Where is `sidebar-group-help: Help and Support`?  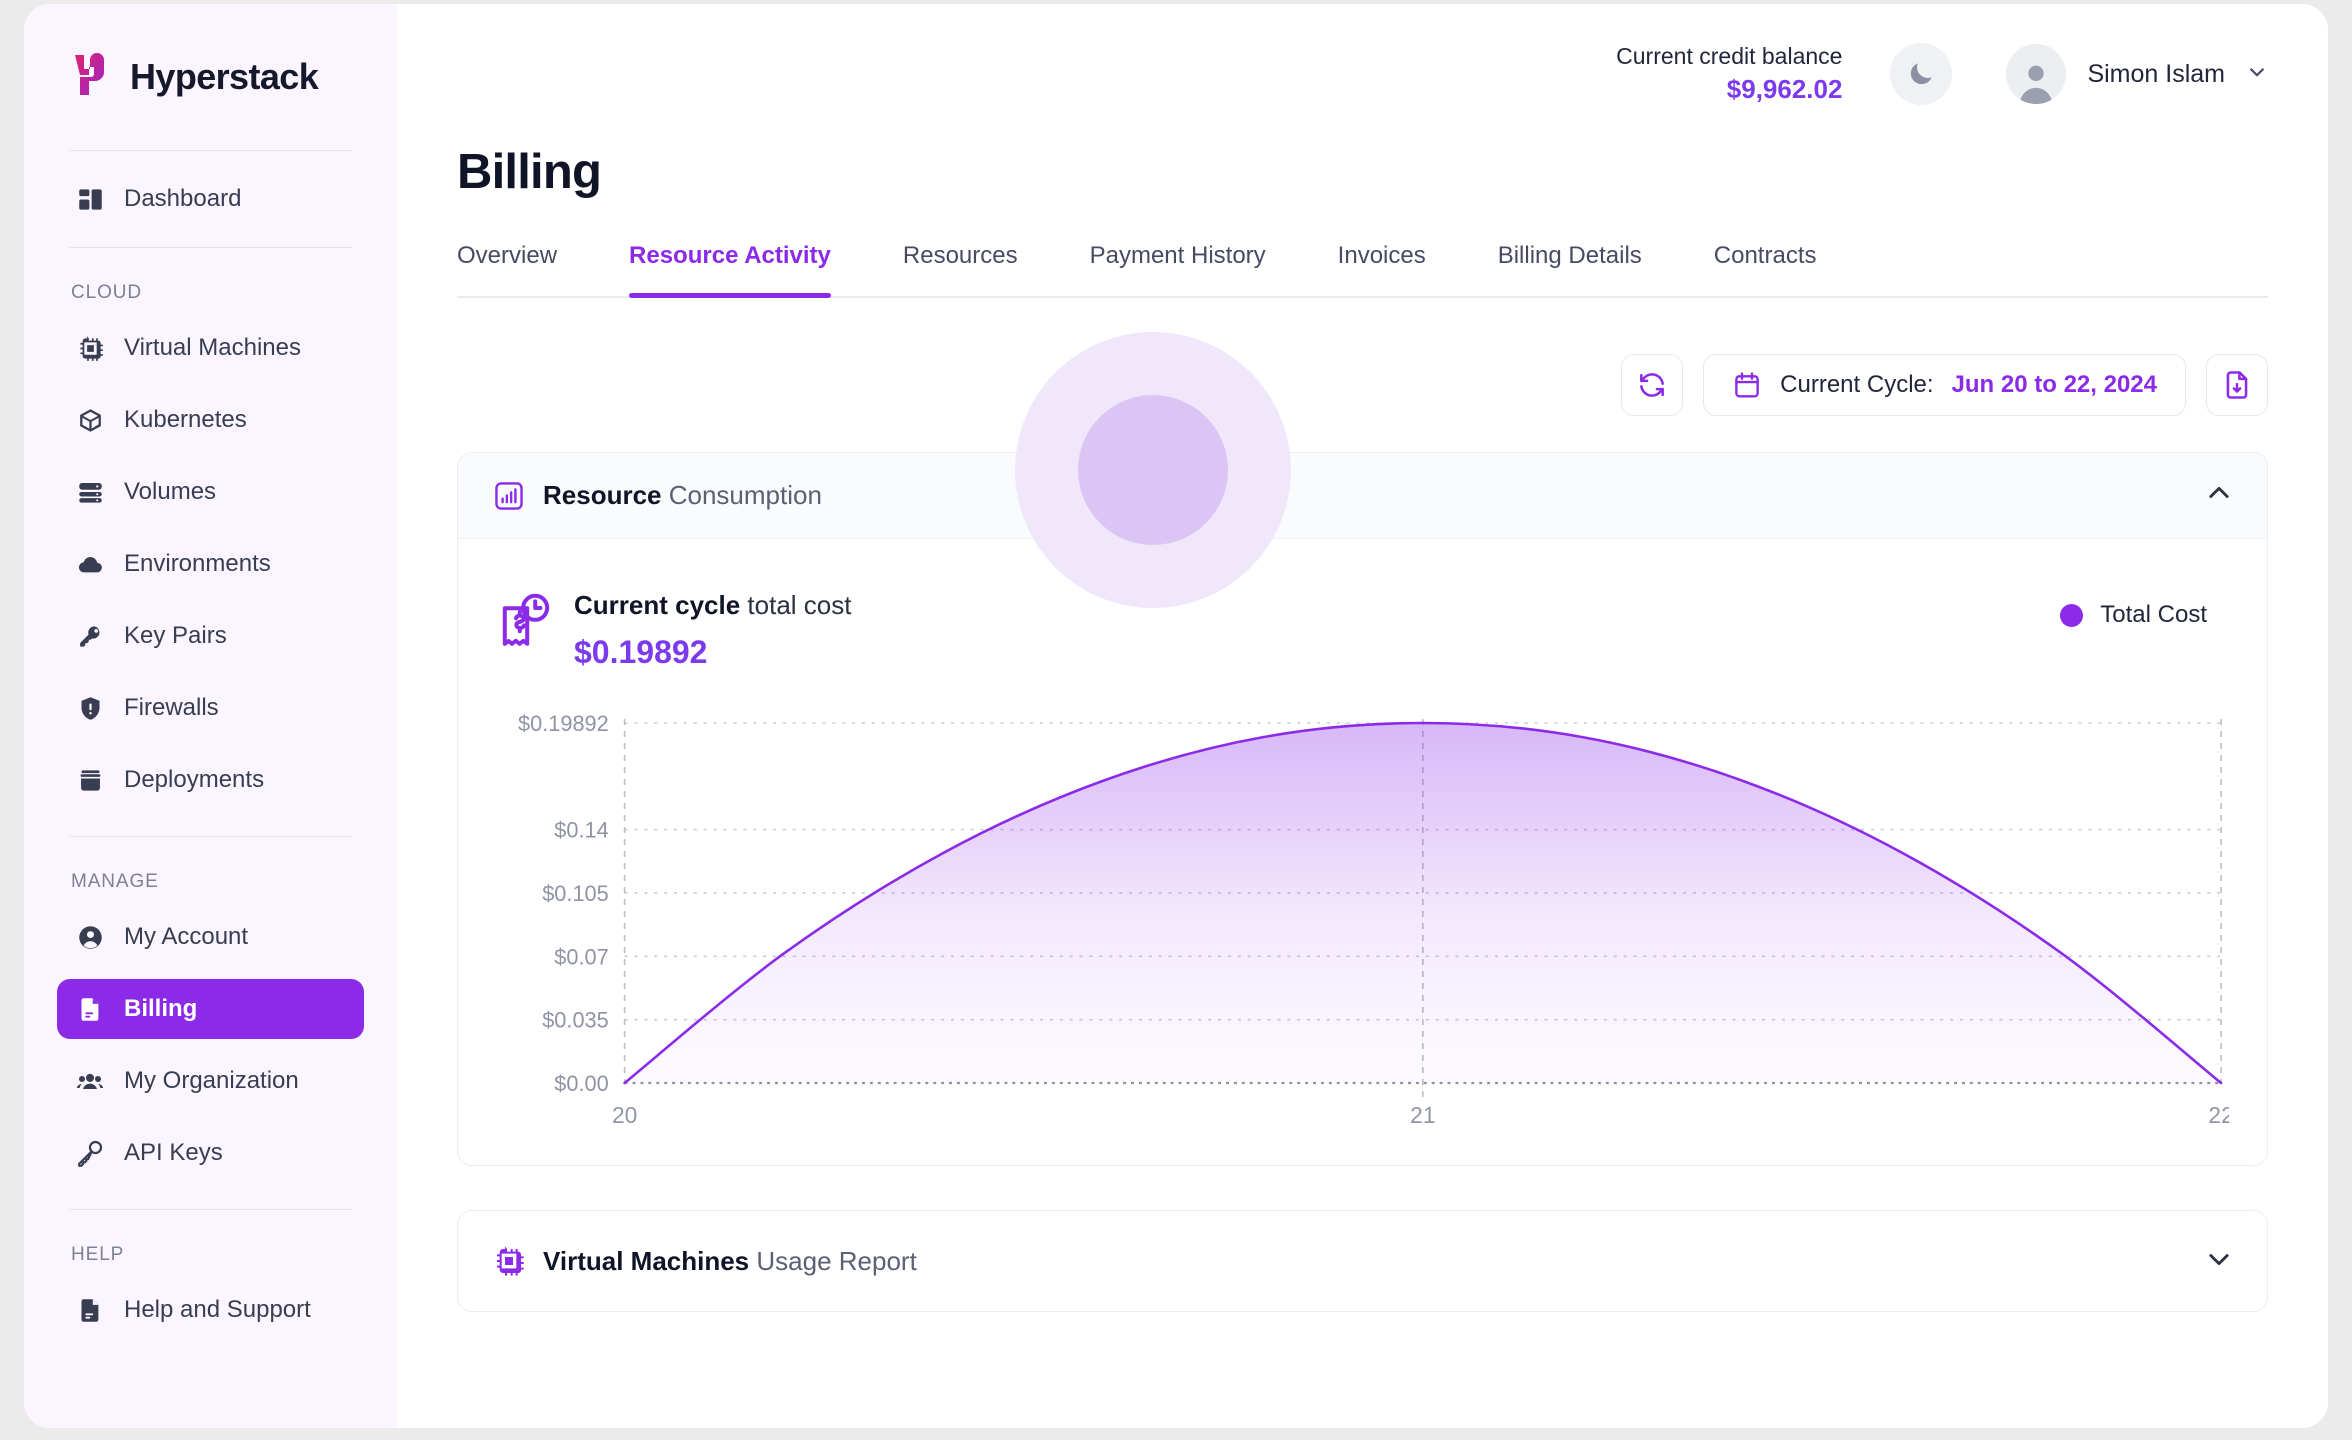
sidebar-group-help: Help and Support is located at coordinates (210, 1310).